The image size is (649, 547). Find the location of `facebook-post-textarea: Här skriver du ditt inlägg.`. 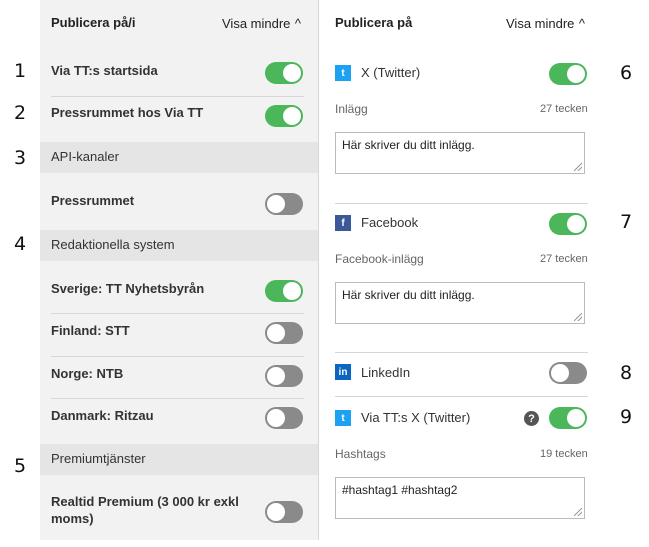

facebook-post-textarea: Här skriver du ditt inlägg. is located at coordinates (460, 303).